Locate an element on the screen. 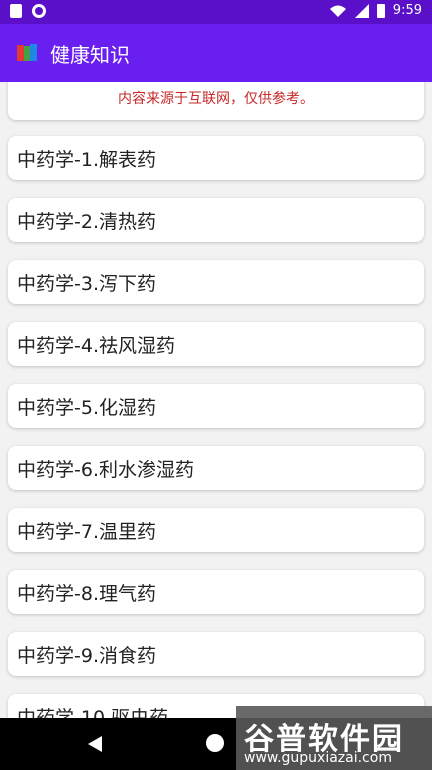  list-item-label: 中药学-10.驱虫药 is located at coordinates (93, 712).